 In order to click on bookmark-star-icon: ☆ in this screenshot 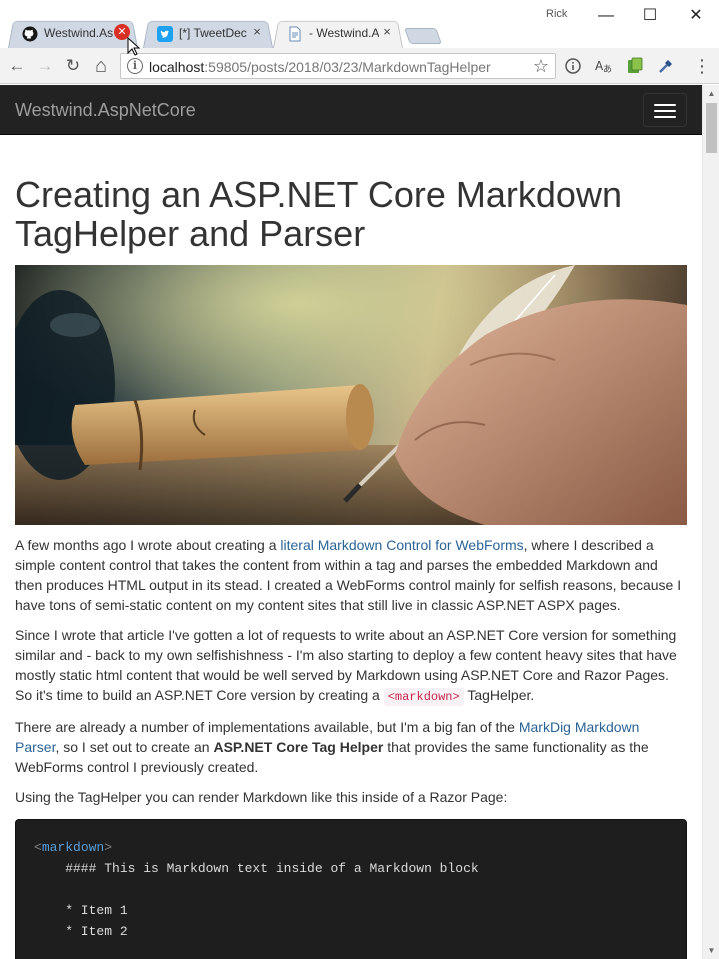, I will do `click(541, 66)`.